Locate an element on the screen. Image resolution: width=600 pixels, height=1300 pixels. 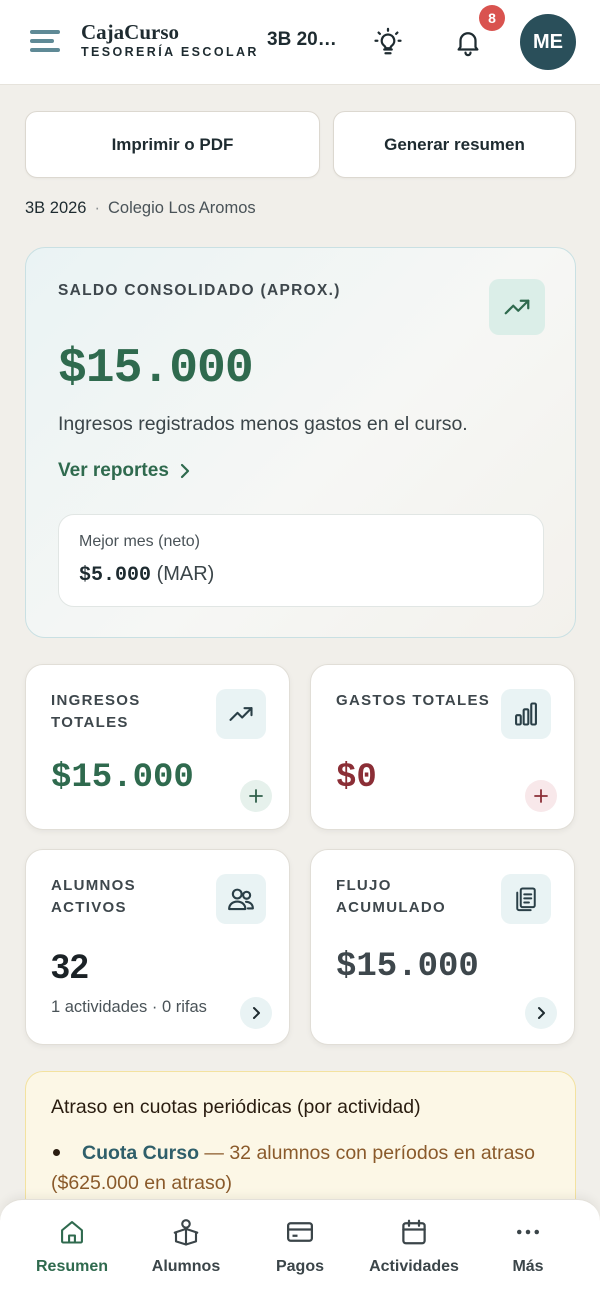
calendar-icon is located at coordinates (414, 1232).